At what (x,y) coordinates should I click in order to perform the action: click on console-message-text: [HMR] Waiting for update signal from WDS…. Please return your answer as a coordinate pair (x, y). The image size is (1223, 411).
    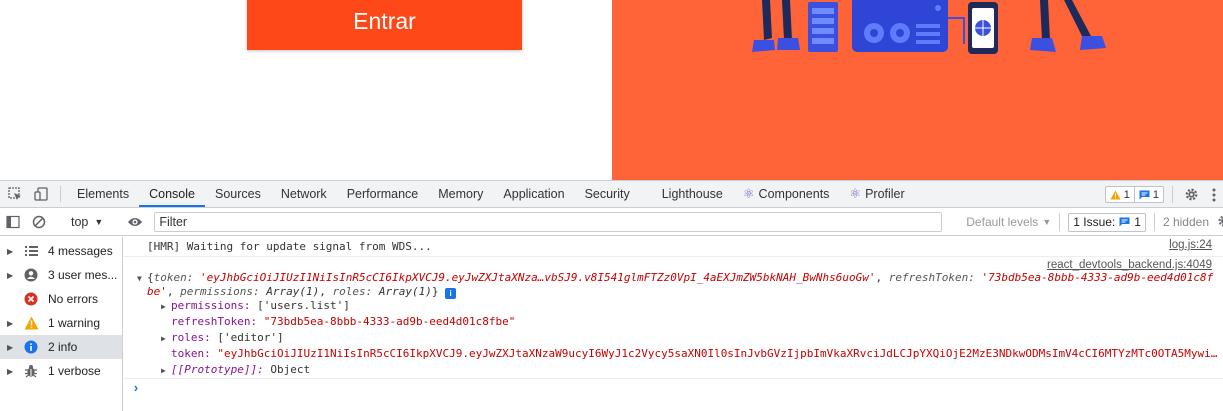
    Looking at the image, I should click on (289, 246).